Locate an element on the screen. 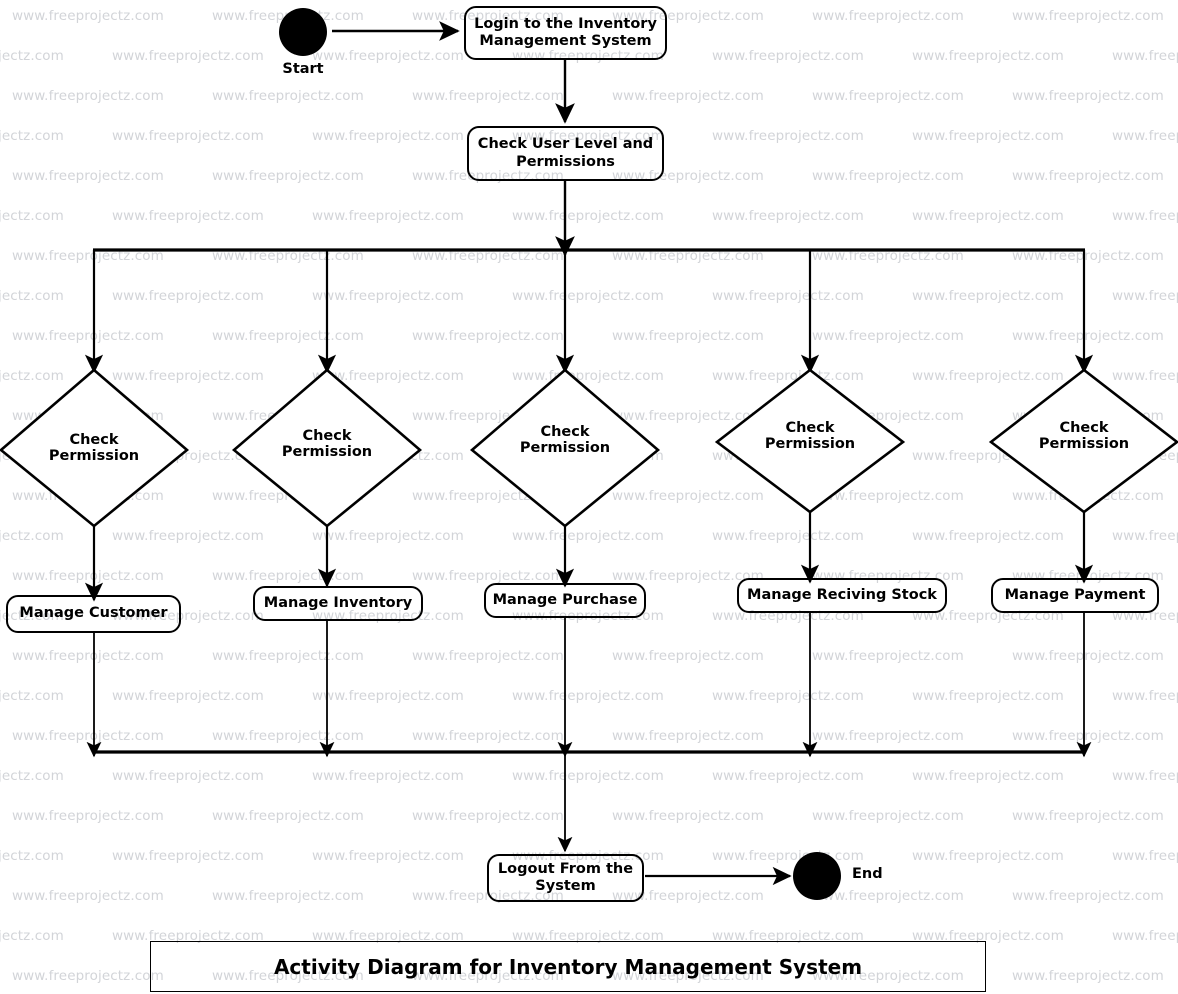 The width and height of the screenshot is (1178, 994). activity-manage-inventory-label: Manage Inventory is located at coordinates (338, 602).